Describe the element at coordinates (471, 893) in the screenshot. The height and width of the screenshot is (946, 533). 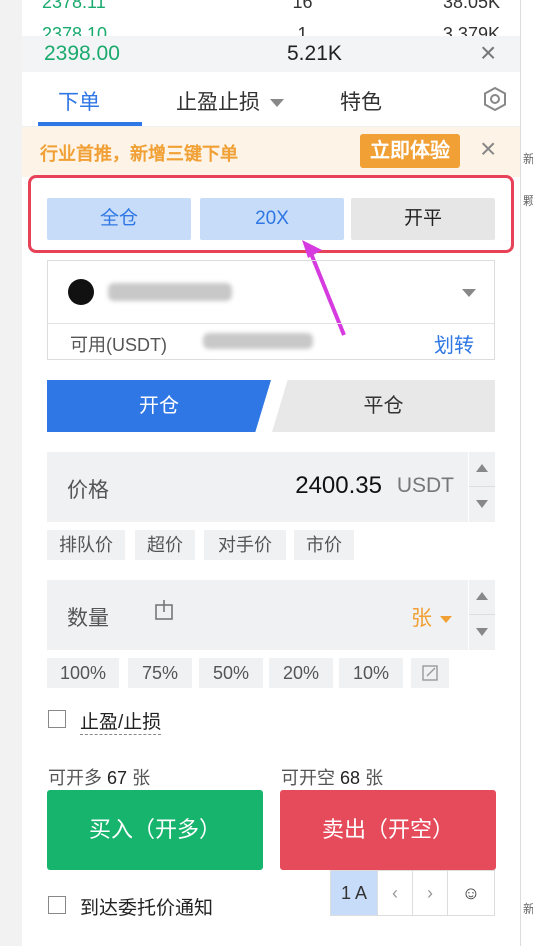
I see `emoji-icon: ☺` at that location.